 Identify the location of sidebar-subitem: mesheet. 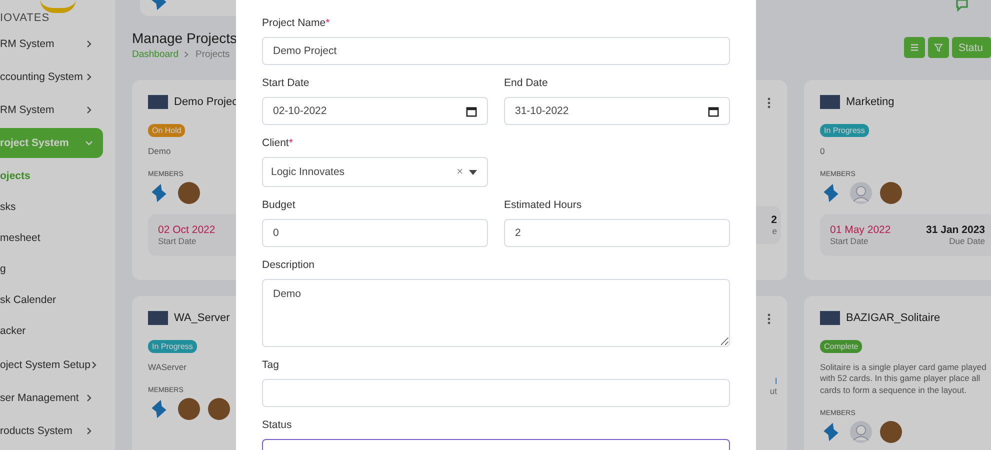
(57, 238).